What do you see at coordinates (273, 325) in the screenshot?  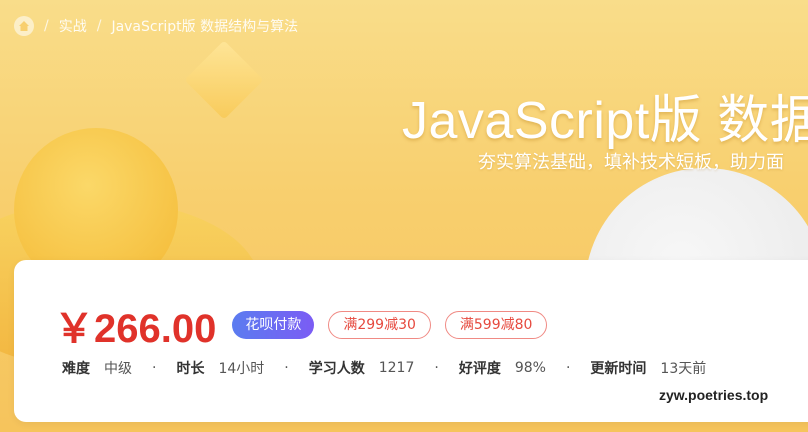 I see `huabei-payment-badge: 花呗付款` at bounding box center [273, 325].